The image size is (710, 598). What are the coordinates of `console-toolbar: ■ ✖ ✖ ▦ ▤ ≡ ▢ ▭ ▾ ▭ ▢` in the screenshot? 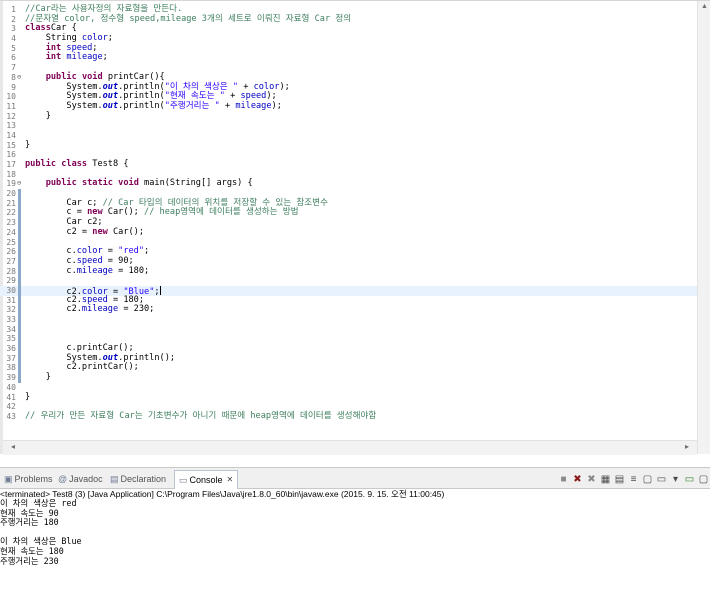 It's located at (633, 479).